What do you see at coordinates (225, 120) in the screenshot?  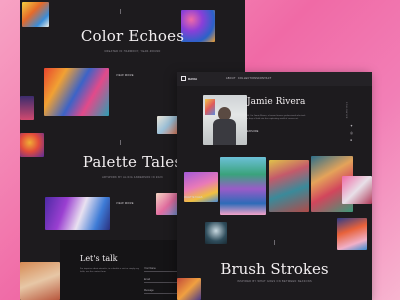 I see `artist-photo` at bounding box center [225, 120].